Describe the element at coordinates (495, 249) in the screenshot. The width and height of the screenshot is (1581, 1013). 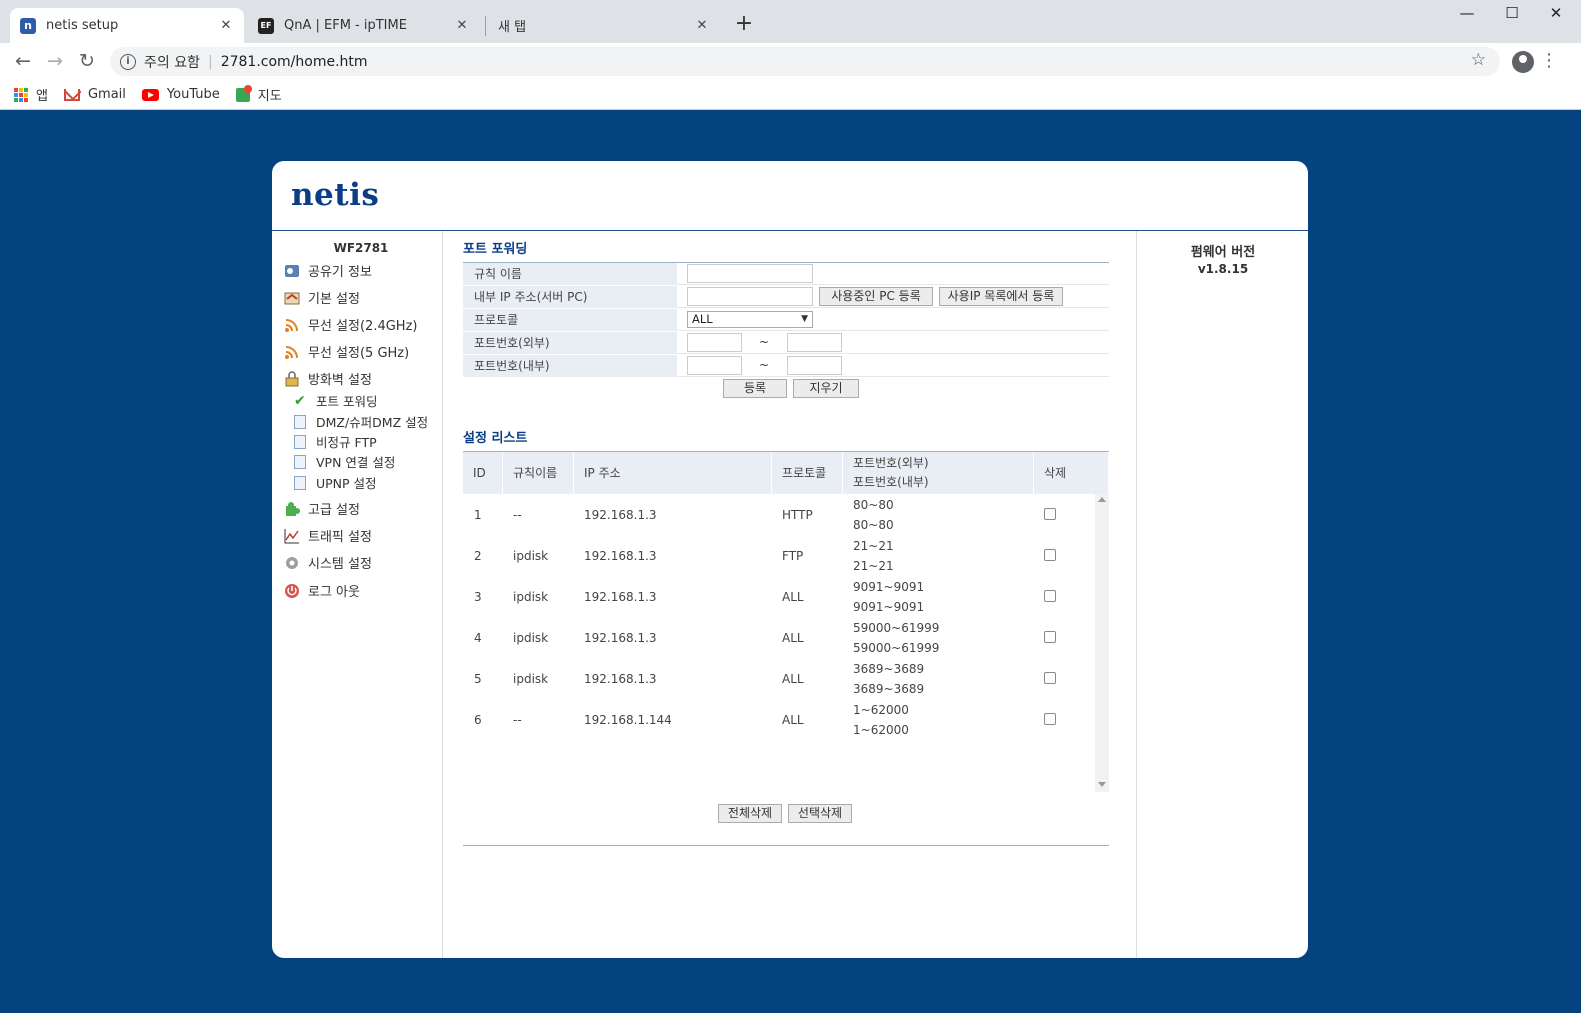
I see `port-forwarding-title: 포트 포워딩` at that location.